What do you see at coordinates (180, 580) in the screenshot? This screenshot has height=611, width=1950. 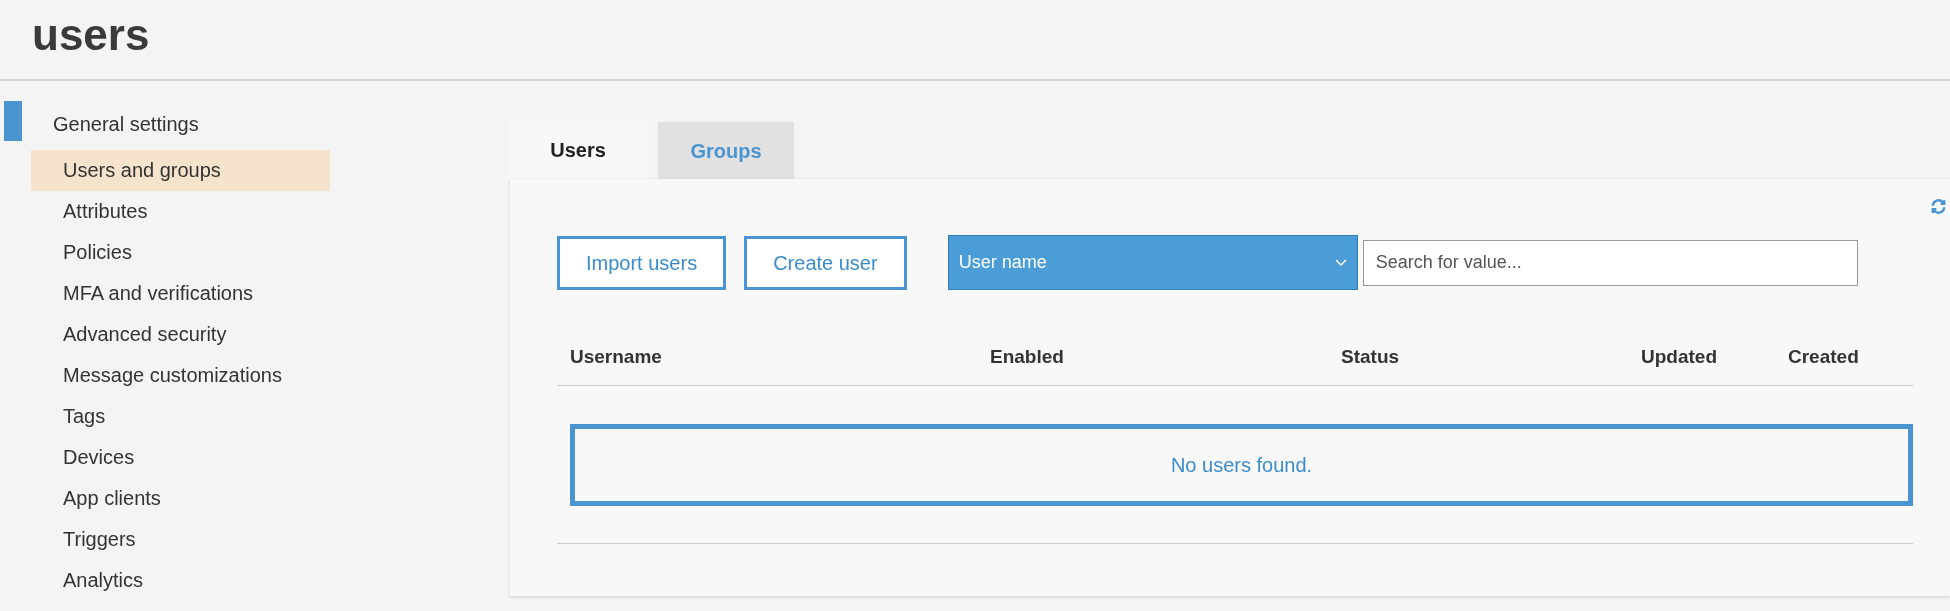 I see `sidebar-item: Analytics` at bounding box center [180, 580].